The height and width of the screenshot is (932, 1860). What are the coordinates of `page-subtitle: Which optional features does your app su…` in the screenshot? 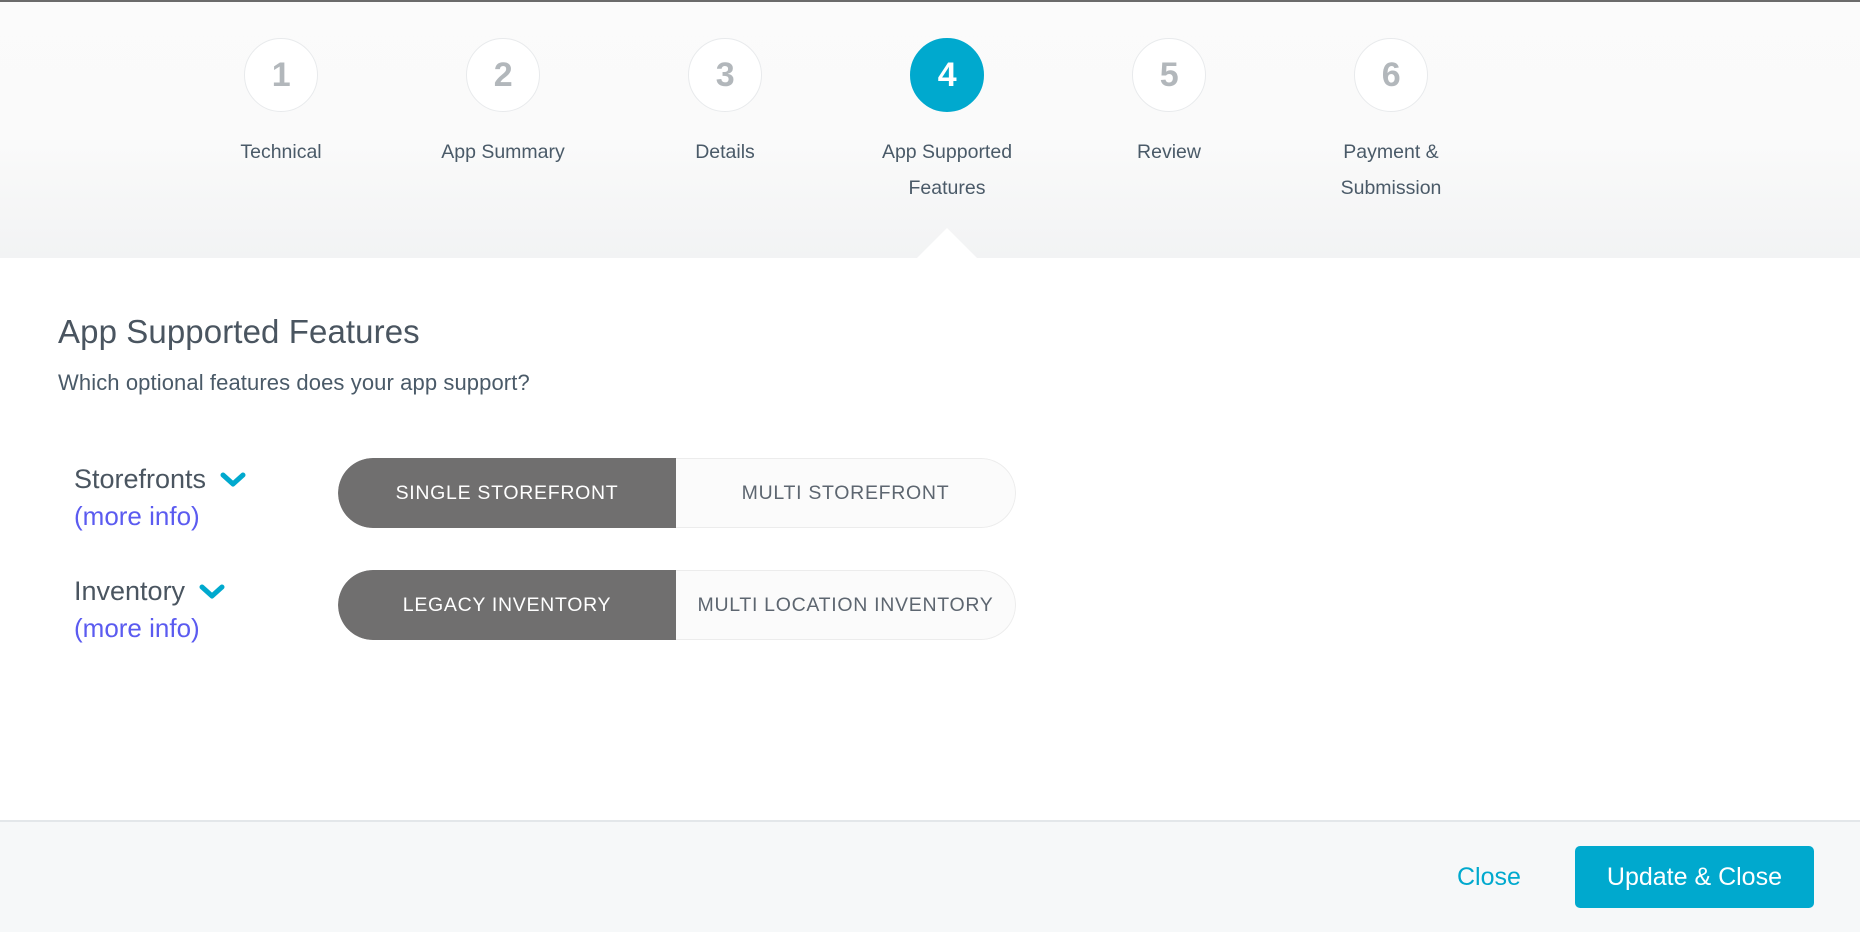 It's located at (294, 383).